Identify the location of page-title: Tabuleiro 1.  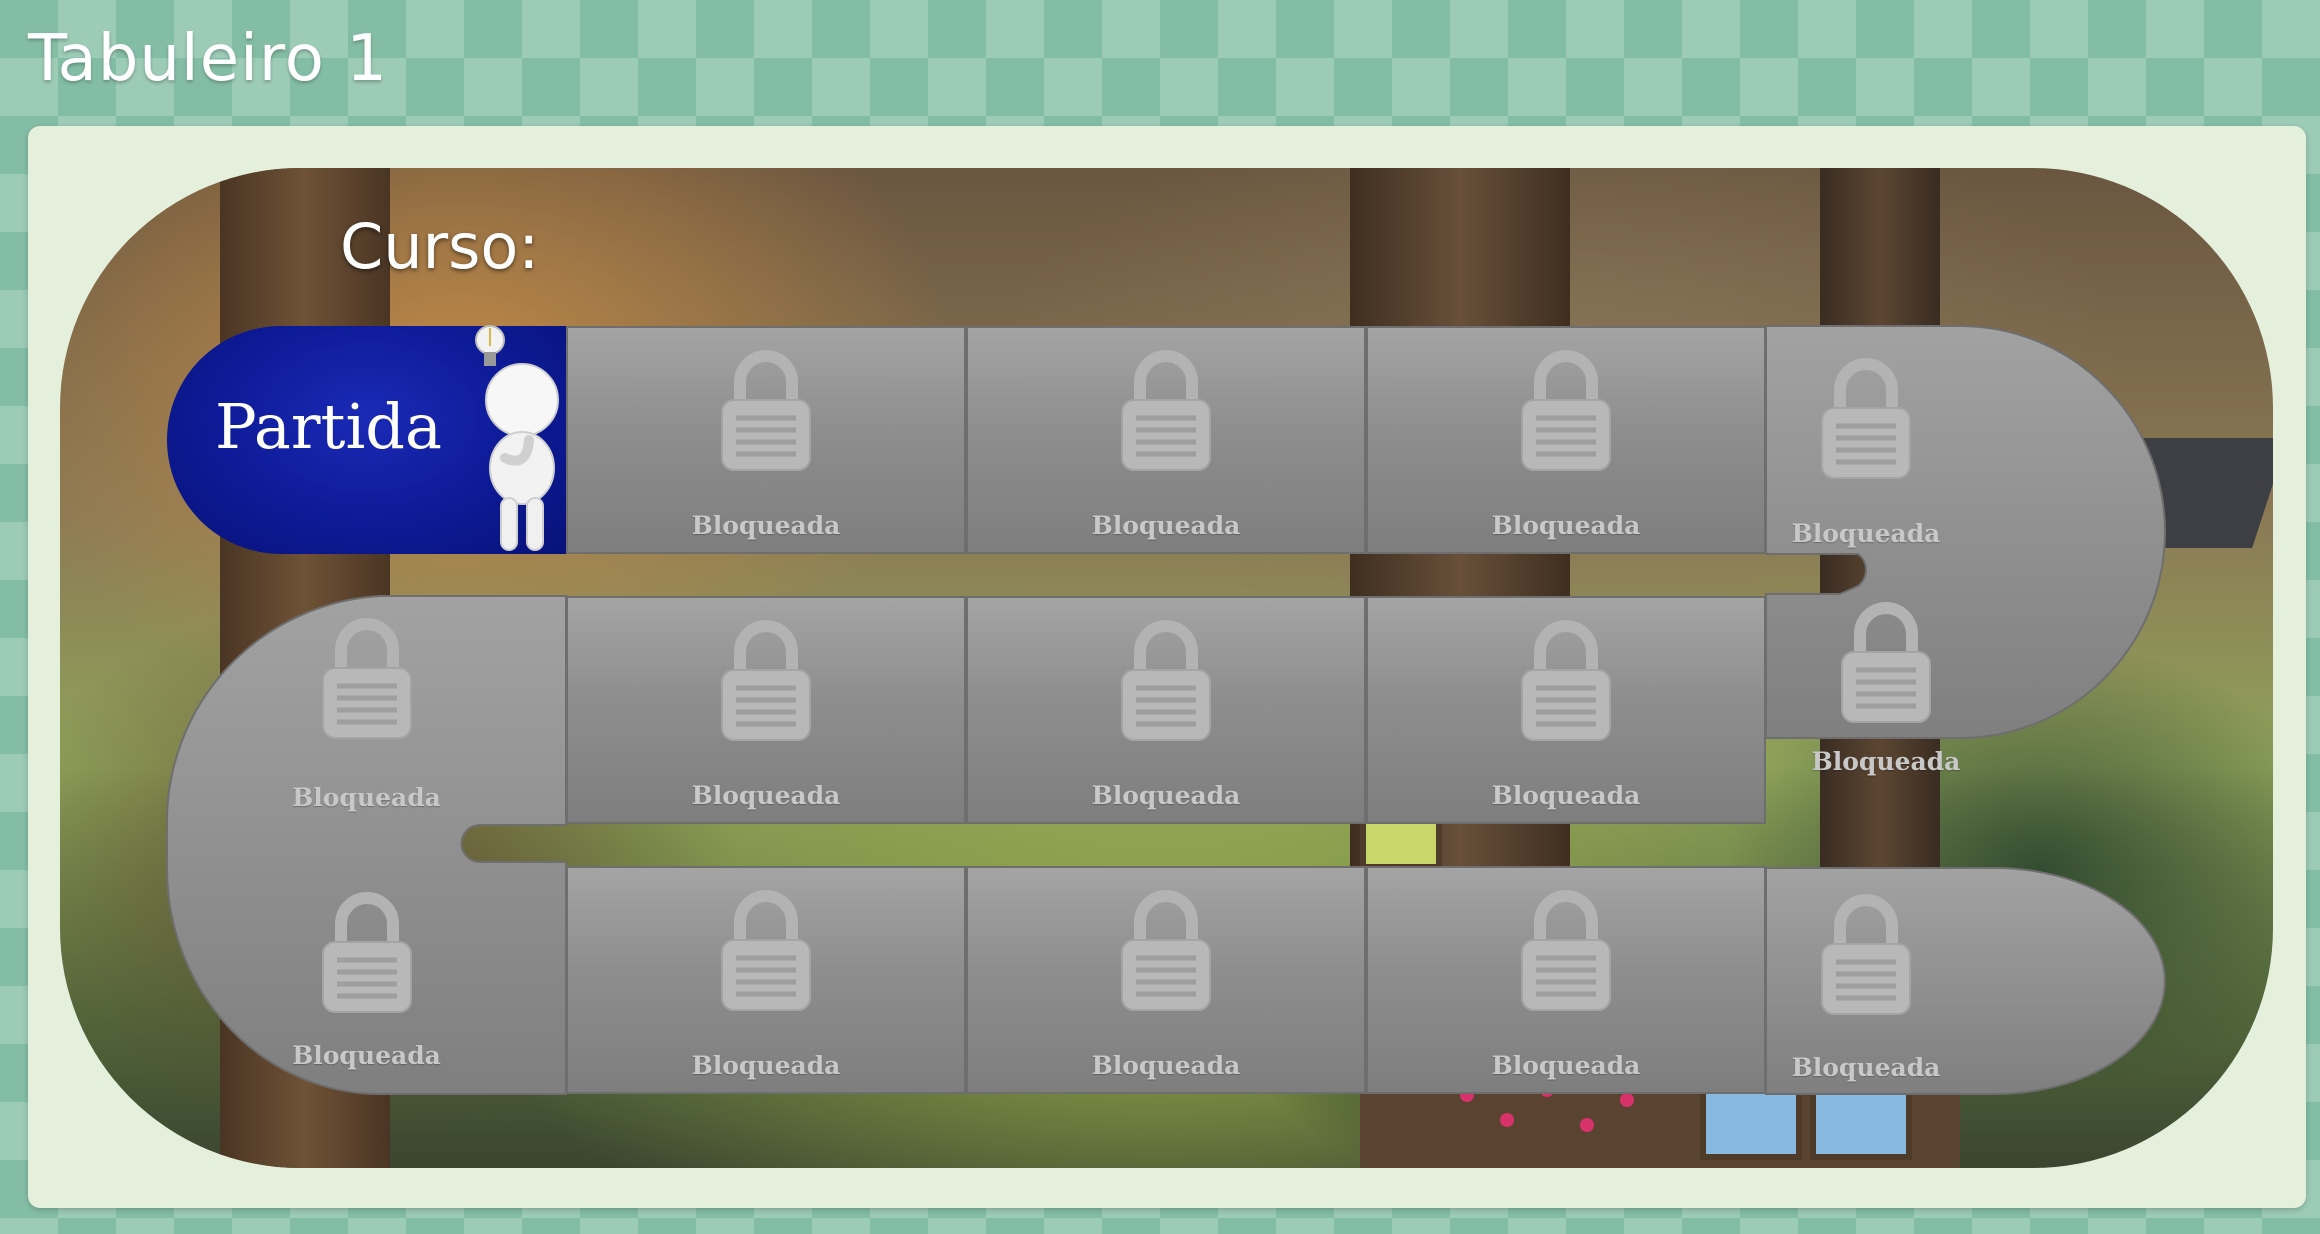
(208, 59).